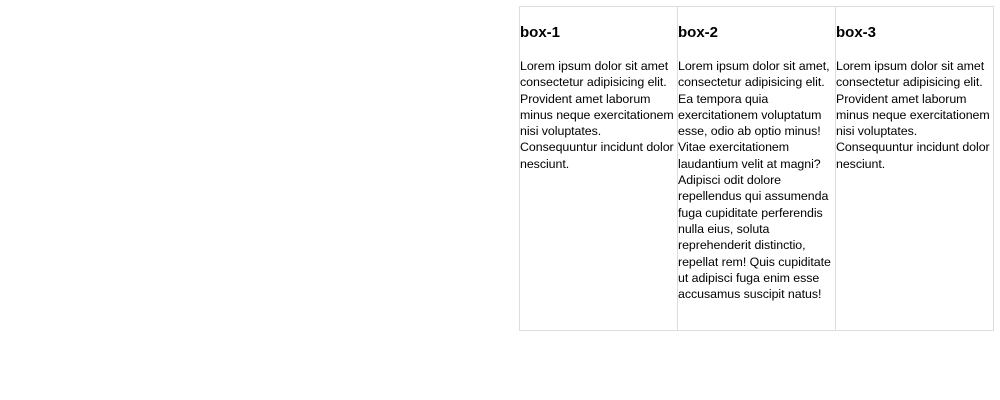  I want to click on box-title: box-1, so click(540, 32).